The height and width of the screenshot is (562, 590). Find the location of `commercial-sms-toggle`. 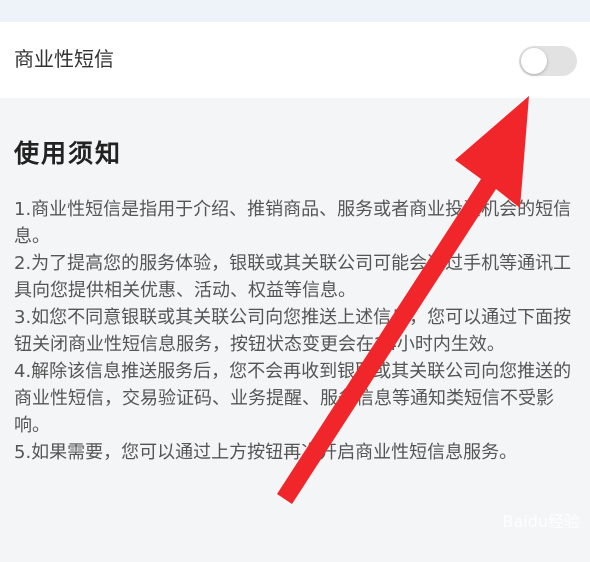

commercial-sms-toggle is located at coordinates (548, 61).